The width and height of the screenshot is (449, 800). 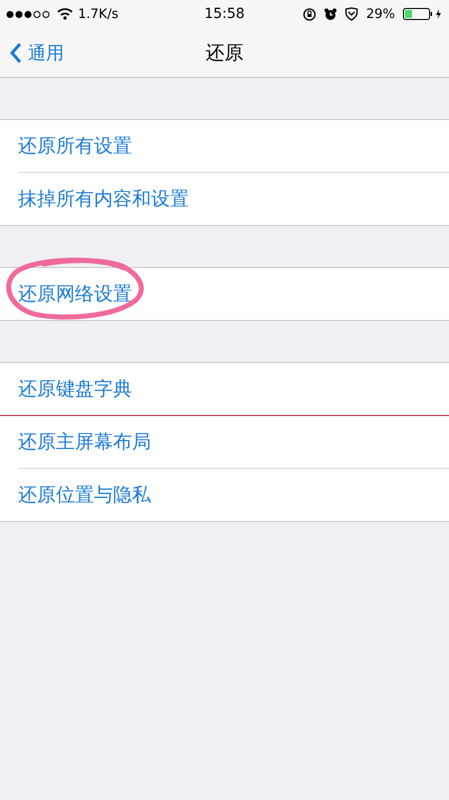 I want to click on rotation-lock-icon, so click(x=309, y=14).